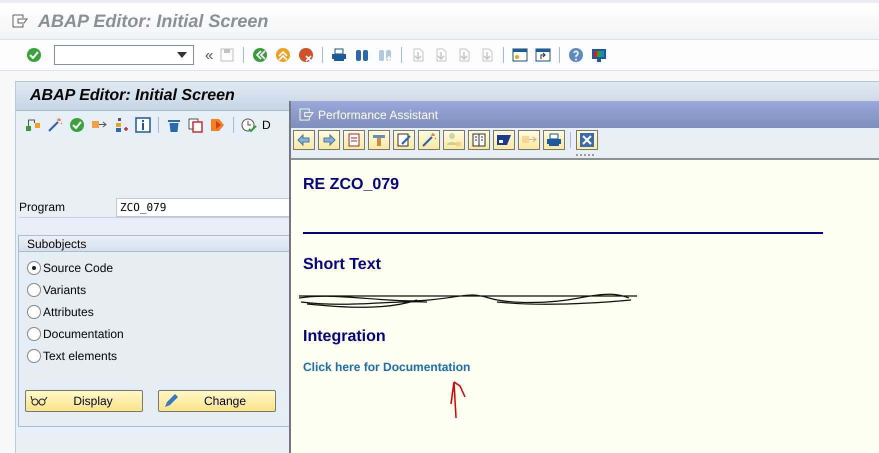 The height and width of the screenshot is (453, 879). What do you see at coordinates (217, 401) in the screenshot?
I see `change-button: Change` at bounding box center [217, 401].